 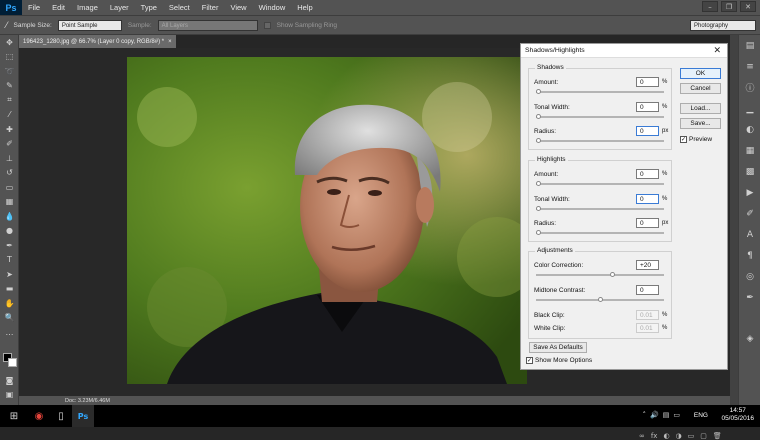 What do you see at coordinates (9, 173) in the screenshot?
I see `history-brush-tool-icon: ↺` at bounding box center [9, 173].